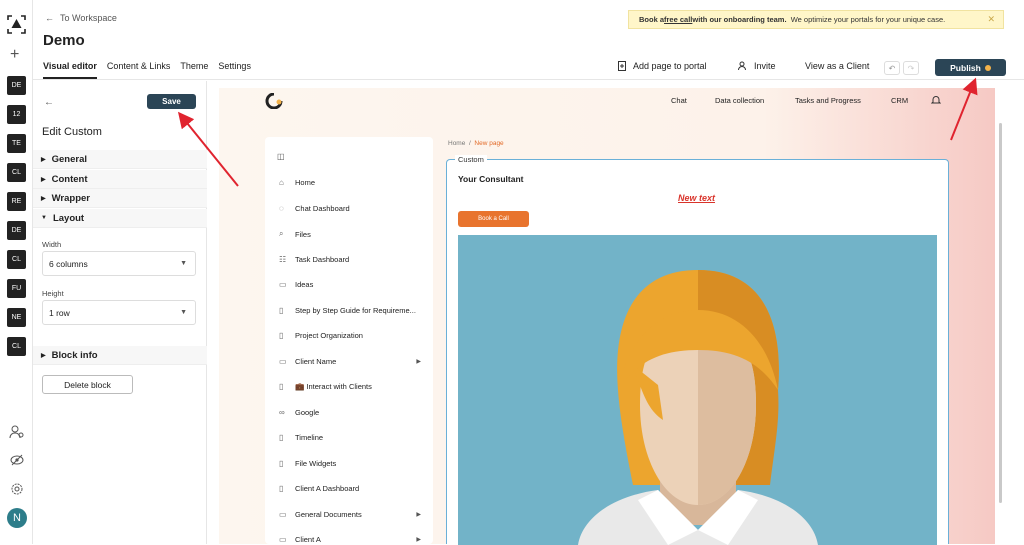  What do you see at coordinates (742, 66) in the screenshot?
I see `user-plus-icon` at bounding box center [742, 66].